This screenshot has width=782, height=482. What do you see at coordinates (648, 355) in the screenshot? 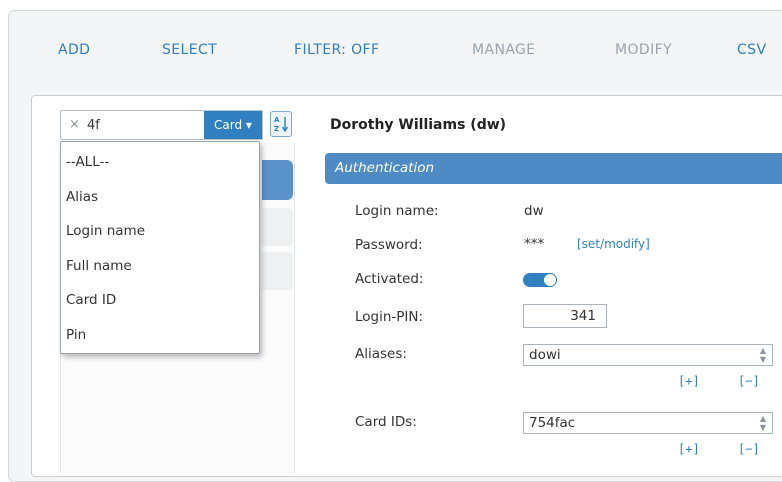
I see `aliases-field: dowi ▲ ▼` at bounding box center [648, 355].